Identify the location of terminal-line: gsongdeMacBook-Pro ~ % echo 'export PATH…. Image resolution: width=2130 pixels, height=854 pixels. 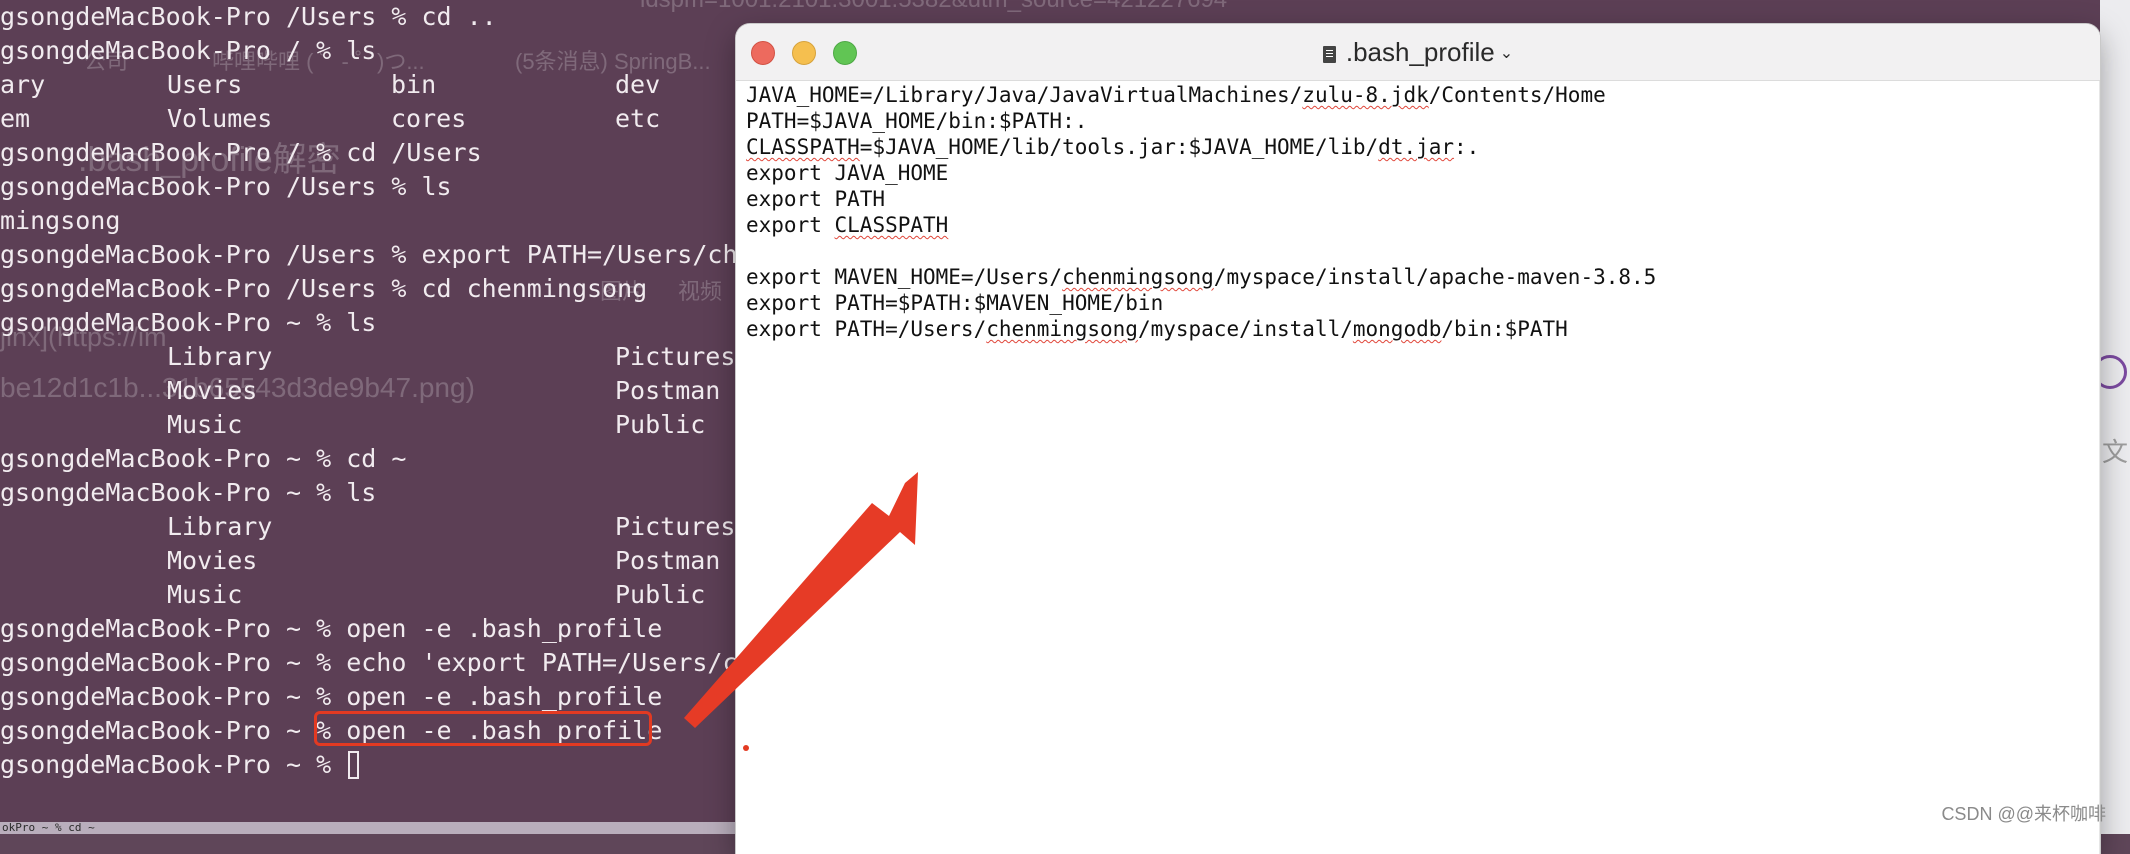
(399, 663).